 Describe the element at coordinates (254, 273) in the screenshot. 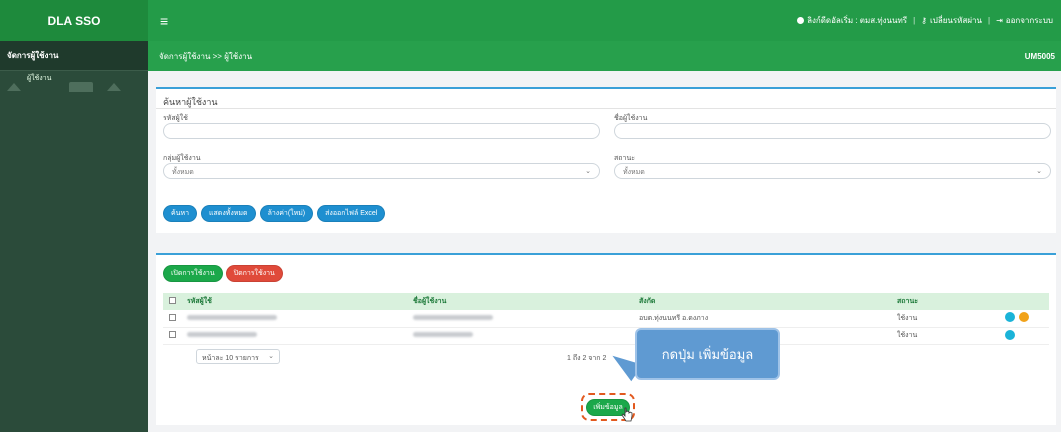

I see `disable-button: ปิดการใช้งาน` at that location.